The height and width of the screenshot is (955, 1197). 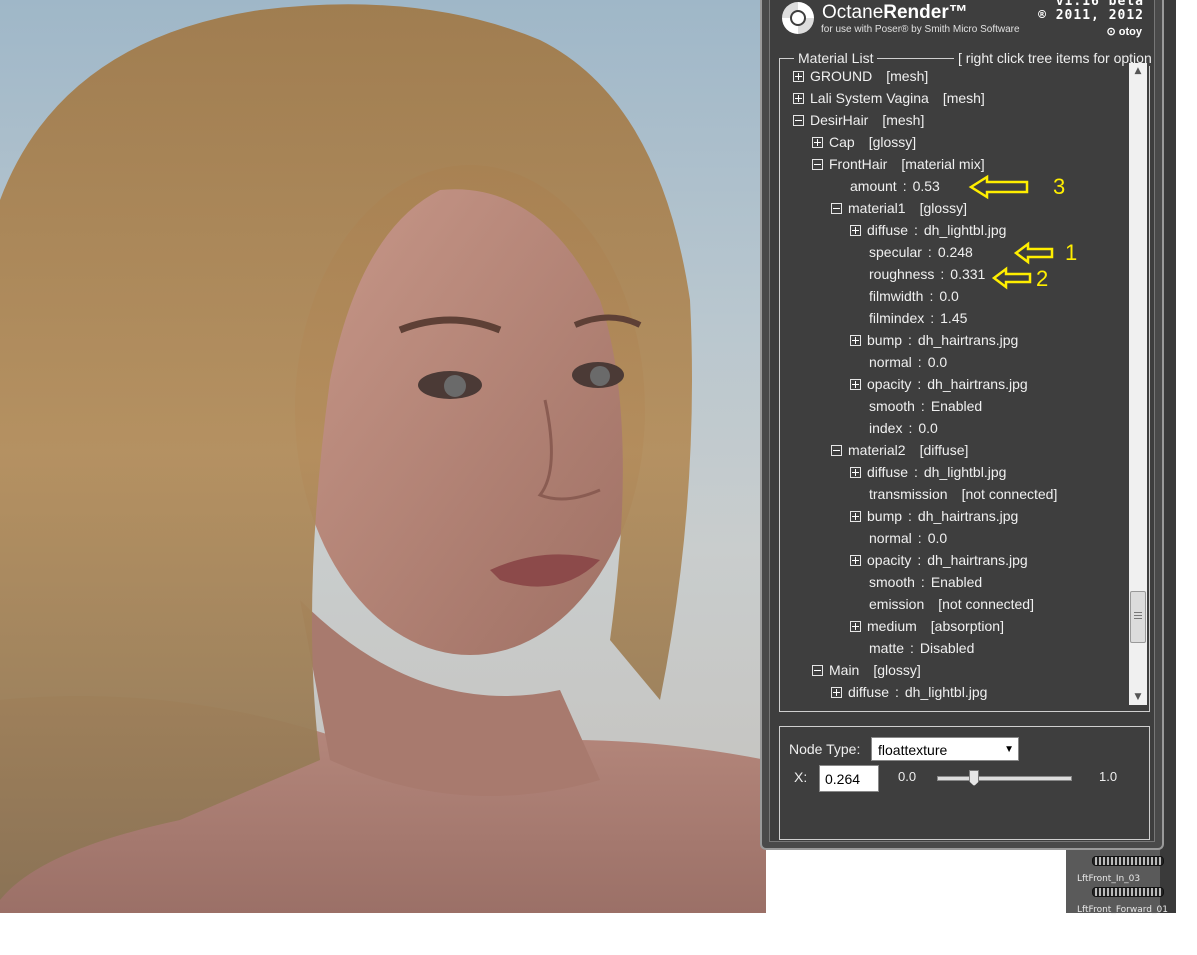 What do you see at coordinates (849, 778) in the screenshot?
I see `x-value-input: 0.264` at bounding box center [849, 778].